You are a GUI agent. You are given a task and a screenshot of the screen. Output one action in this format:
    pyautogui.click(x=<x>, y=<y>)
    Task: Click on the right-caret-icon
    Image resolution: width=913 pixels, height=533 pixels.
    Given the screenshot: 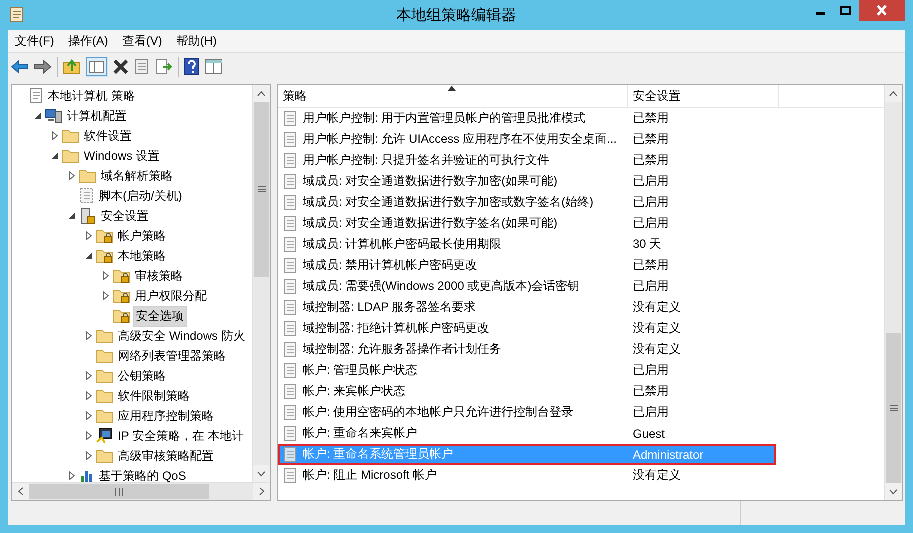 What is the action you would take?
    pyautogui.click(x=261, y=491)
    